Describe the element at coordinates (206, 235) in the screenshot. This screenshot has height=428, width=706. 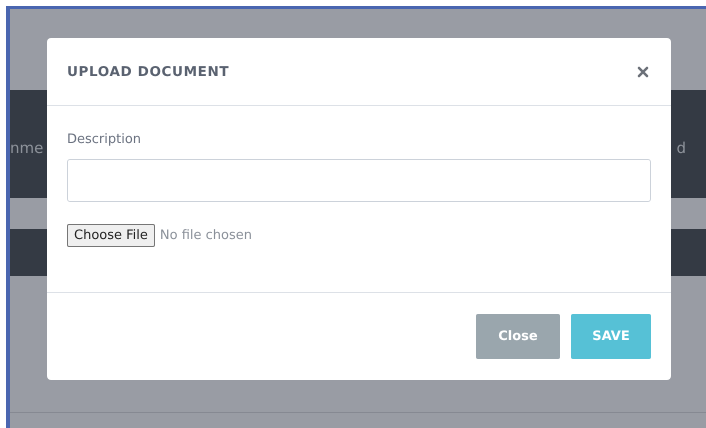
I see `file-status: No file chosen` at that location.